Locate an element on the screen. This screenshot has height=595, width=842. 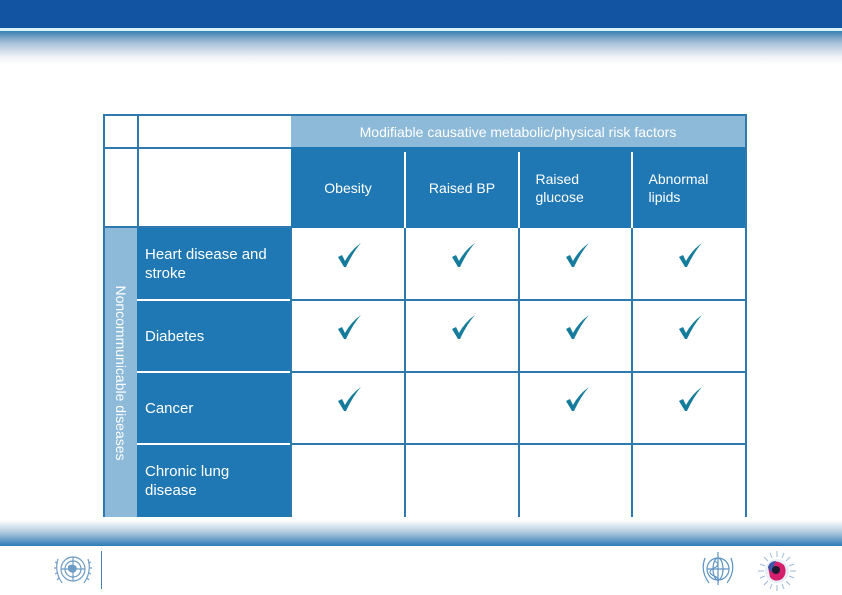
column-header-text: Raised glucose is located at coordinates (559, 187).